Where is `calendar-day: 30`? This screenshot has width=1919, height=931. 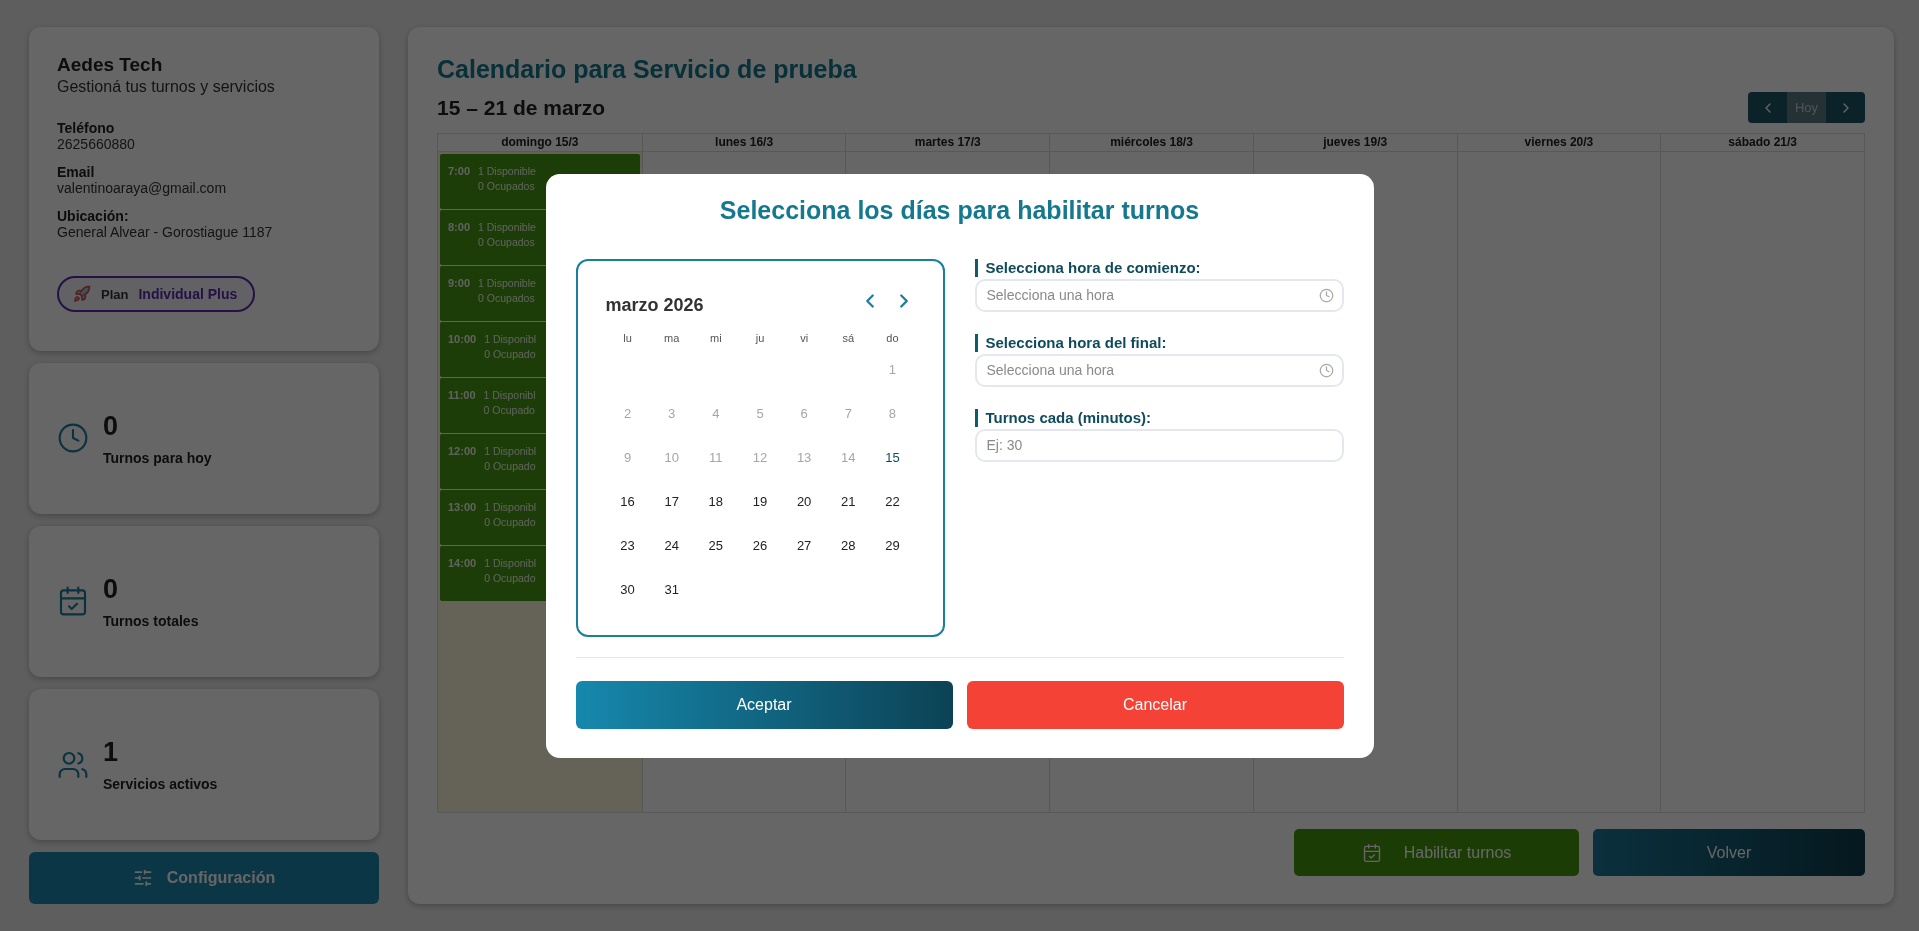
calendar-day: 30 is located at coordinates (627, 589).